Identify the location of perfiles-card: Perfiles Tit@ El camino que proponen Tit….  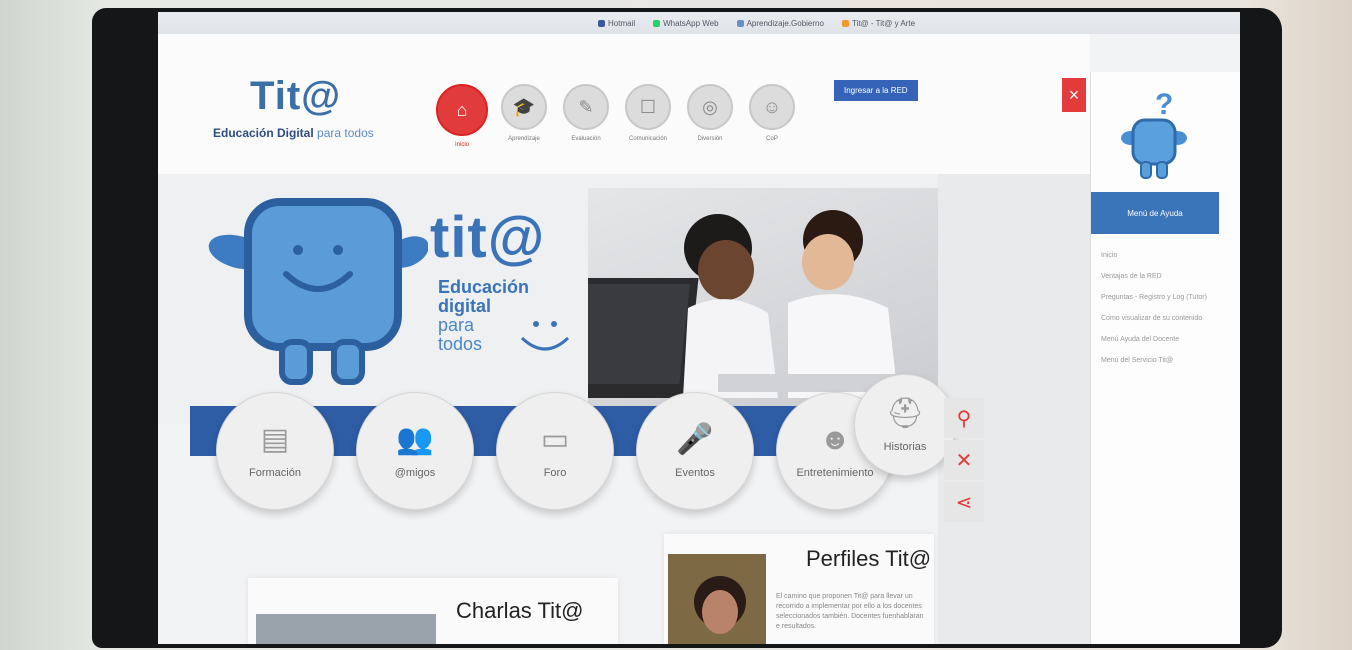
(799, 589).